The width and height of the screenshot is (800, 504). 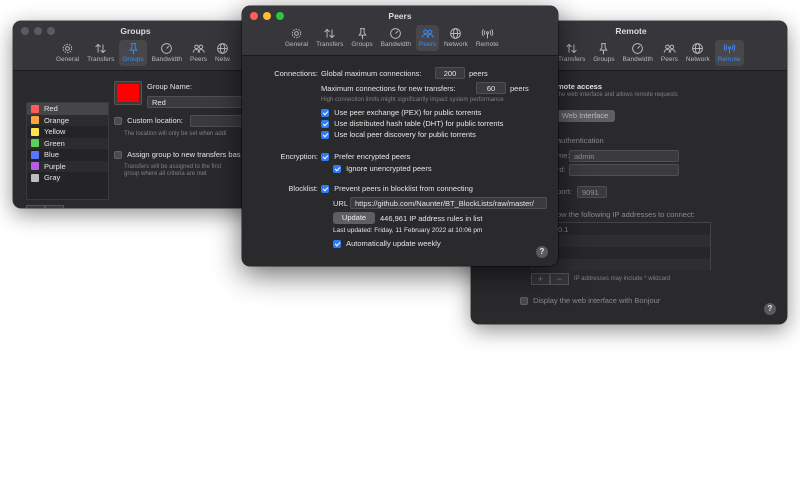 What do you see at coordinates (135, 31) in the screenshot?
I see `window-title: Groups` at bounding box center [135, 31].